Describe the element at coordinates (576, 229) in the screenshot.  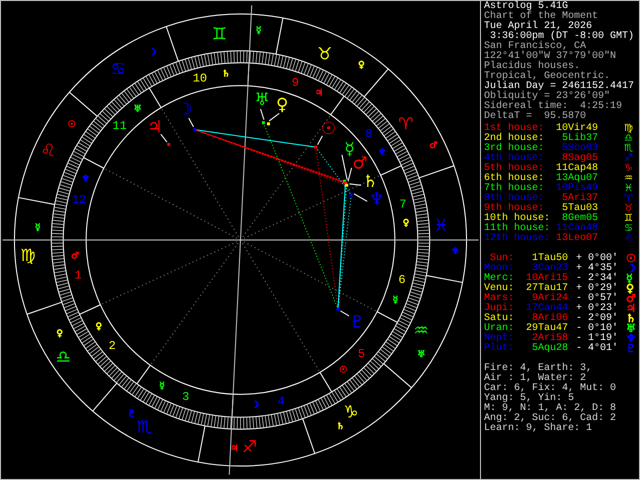
I see `house-cusp-value: 11Can48` at that location.